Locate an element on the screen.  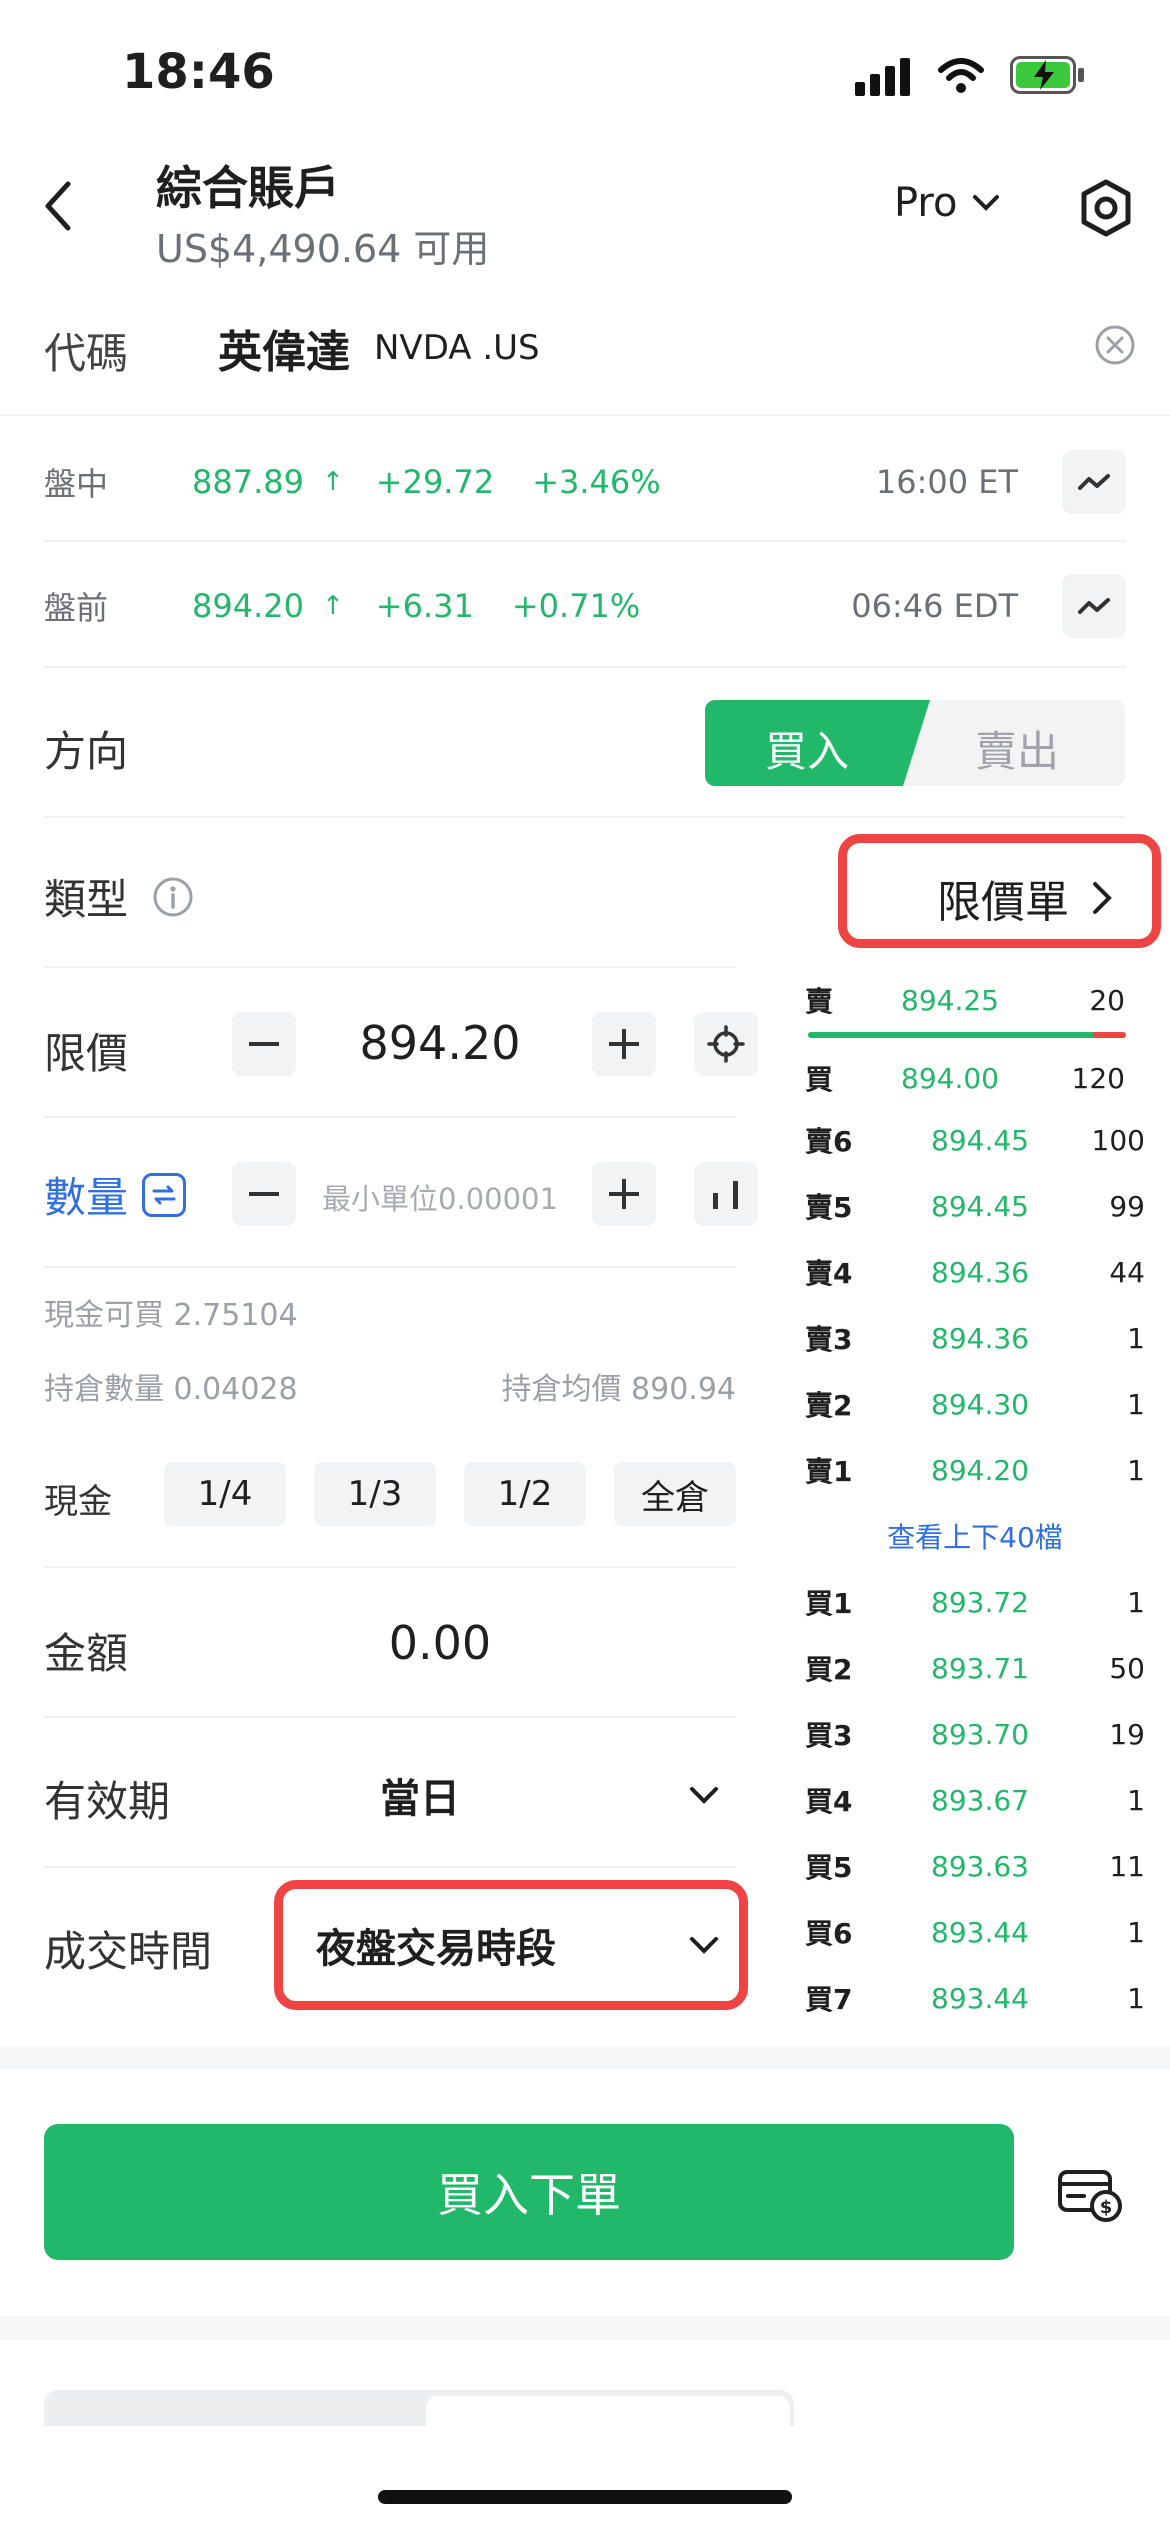
bid-level-4: 買4 893.67 1 is located at coordinates (975, 1800).